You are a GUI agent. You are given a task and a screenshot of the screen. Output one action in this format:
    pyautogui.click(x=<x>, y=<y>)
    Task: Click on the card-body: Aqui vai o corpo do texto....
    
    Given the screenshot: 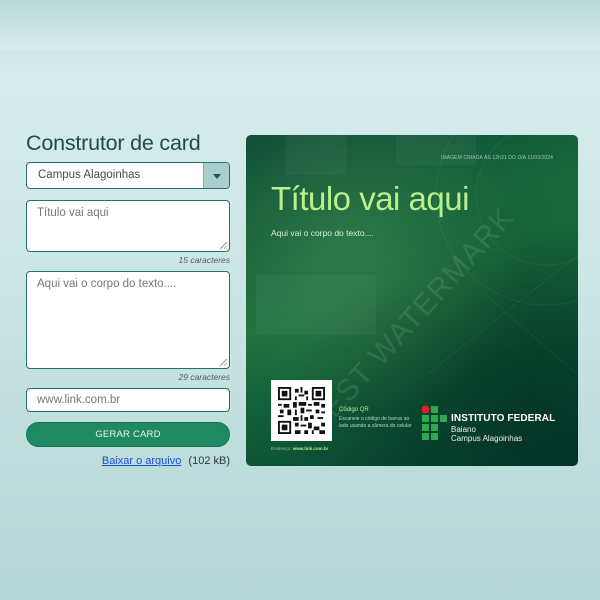 What is the action you would take?
    pyautogui.click(x=323, y=233)
    